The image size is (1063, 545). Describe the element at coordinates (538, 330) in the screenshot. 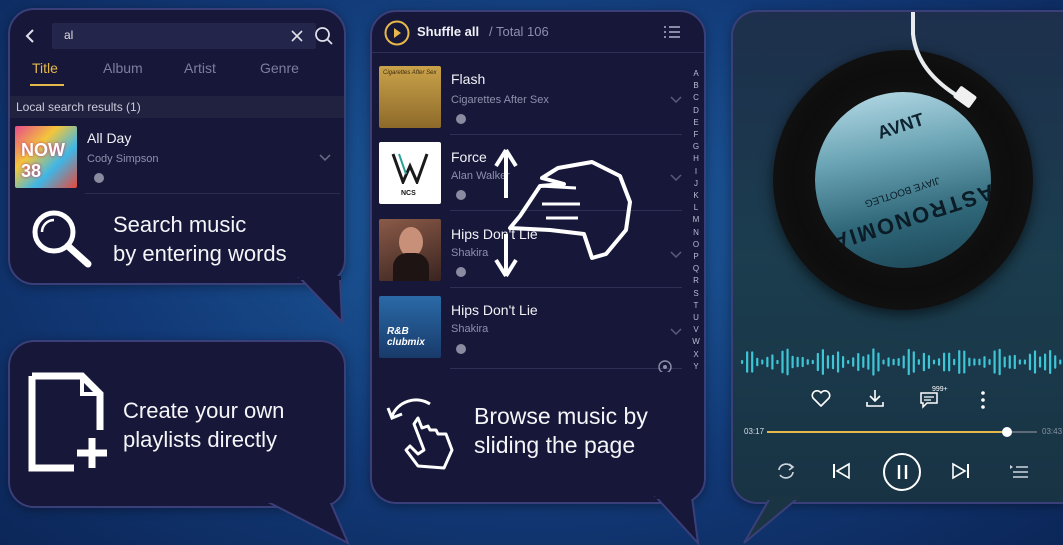

I see `song-row: R&B clubmix Hips Don't Lie Shakira` at that location.